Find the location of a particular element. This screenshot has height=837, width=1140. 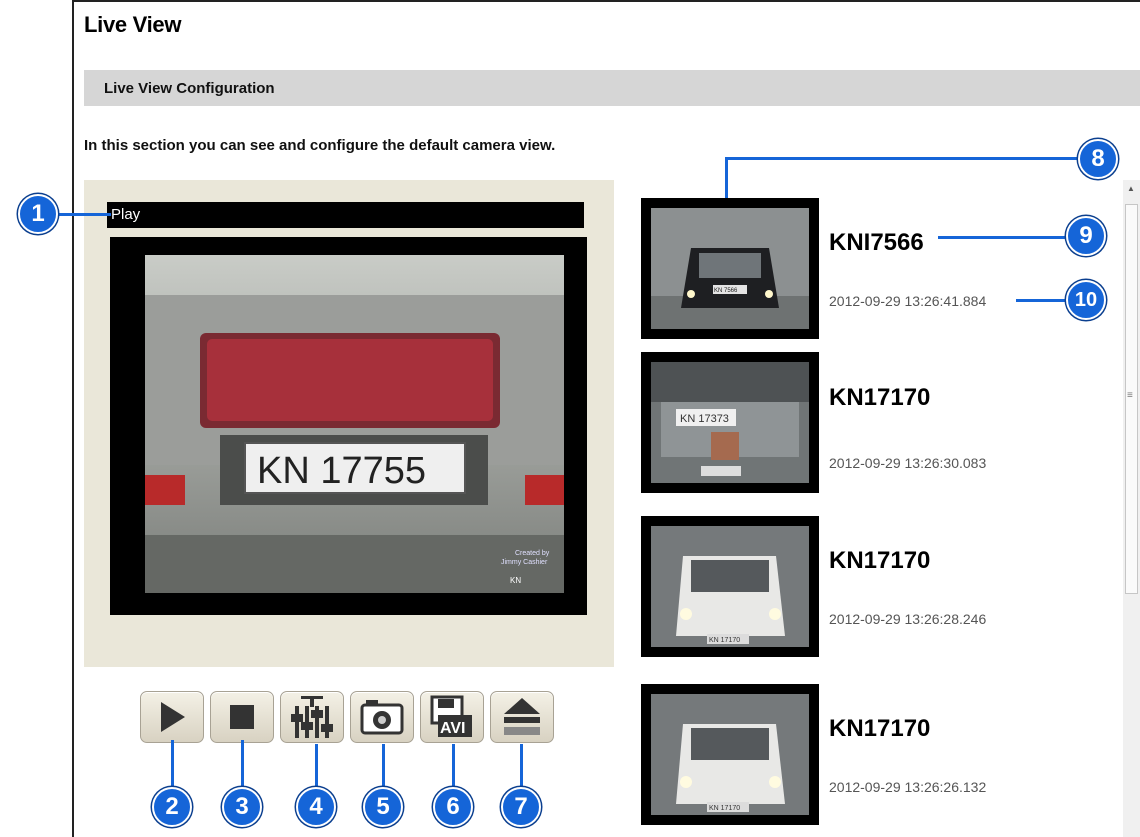

scroll-grip-icon: ≡ is located at coordinates (1130, 395).